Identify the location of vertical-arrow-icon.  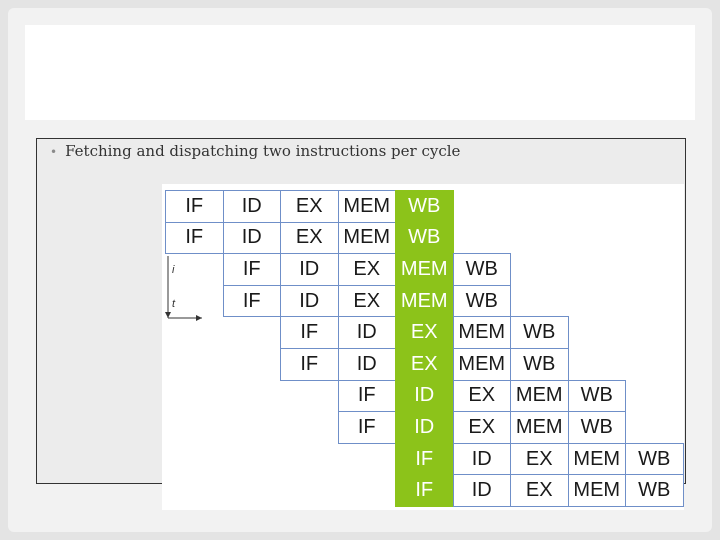
(168, 315).